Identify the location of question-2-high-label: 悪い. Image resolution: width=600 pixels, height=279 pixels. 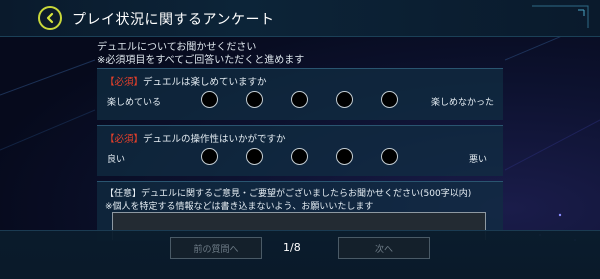
(478, 160).